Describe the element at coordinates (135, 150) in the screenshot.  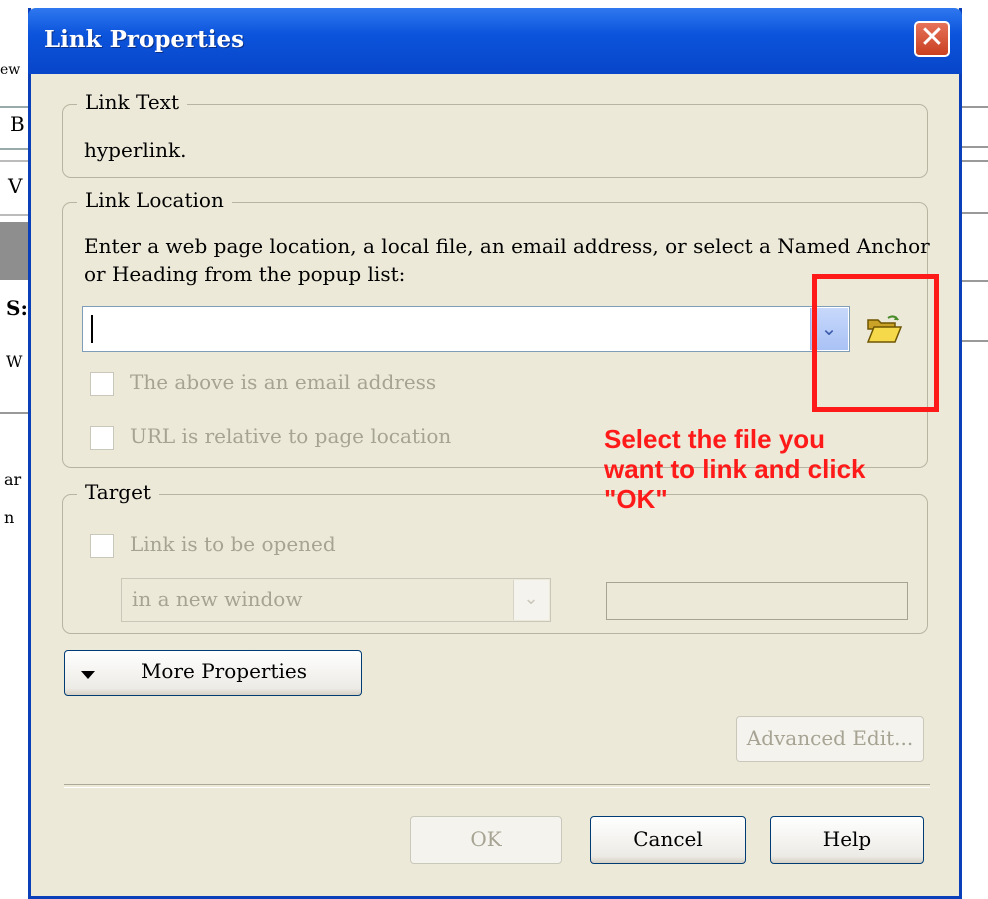
I see `link-text-value: hyperlink.` at that location.